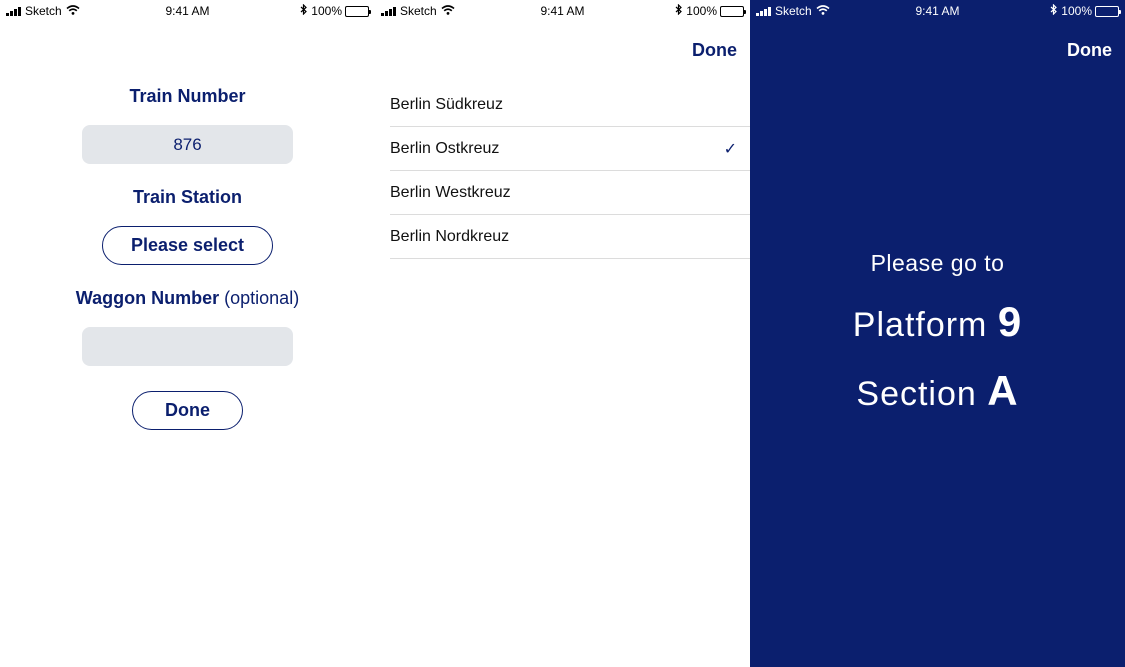  I want to click on result-intro: Please go to, so click(937, 263).